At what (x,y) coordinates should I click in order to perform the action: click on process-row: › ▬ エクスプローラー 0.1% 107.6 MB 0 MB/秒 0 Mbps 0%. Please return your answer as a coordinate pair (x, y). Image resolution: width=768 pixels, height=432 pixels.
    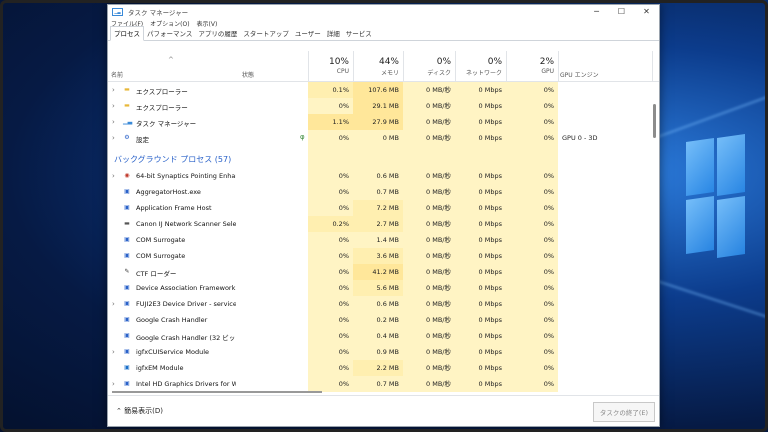
    Looking at the image, I should click on (380, 90).